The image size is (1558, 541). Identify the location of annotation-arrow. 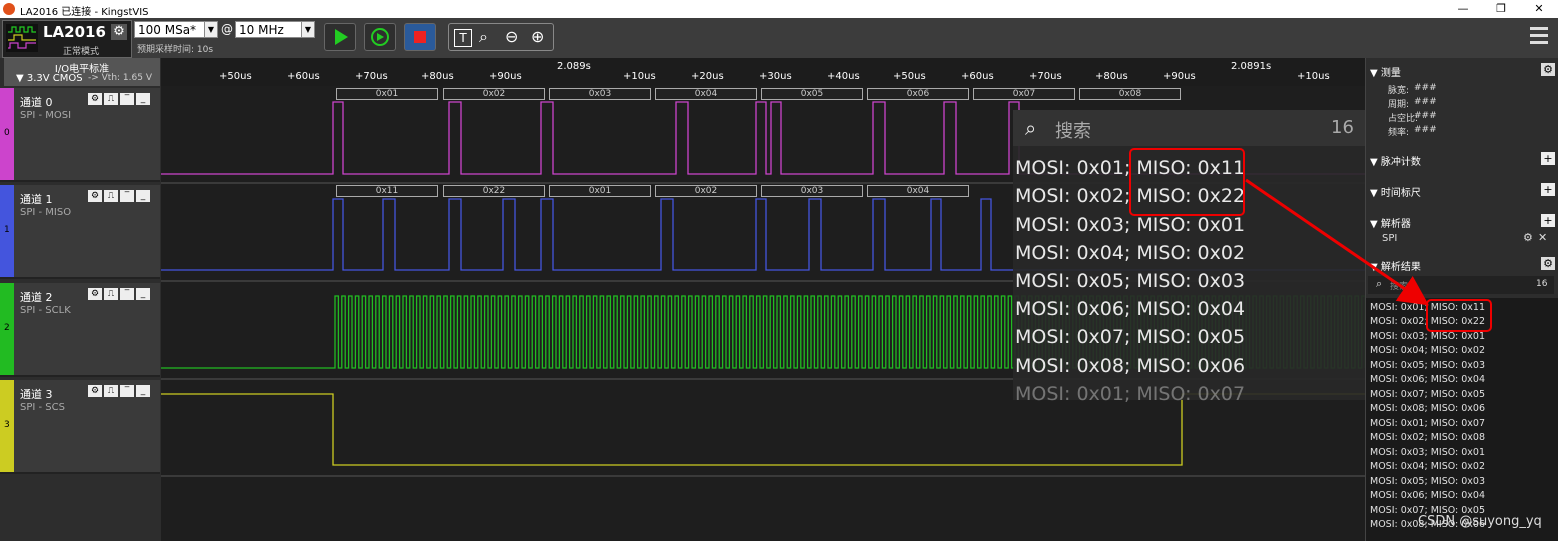
(1337, 242).